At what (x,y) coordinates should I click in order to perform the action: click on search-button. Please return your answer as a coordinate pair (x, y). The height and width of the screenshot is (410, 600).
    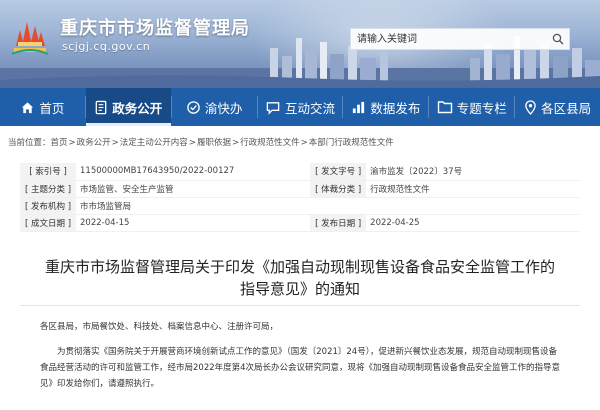
    Looking at the image, I should click on (558, 39).